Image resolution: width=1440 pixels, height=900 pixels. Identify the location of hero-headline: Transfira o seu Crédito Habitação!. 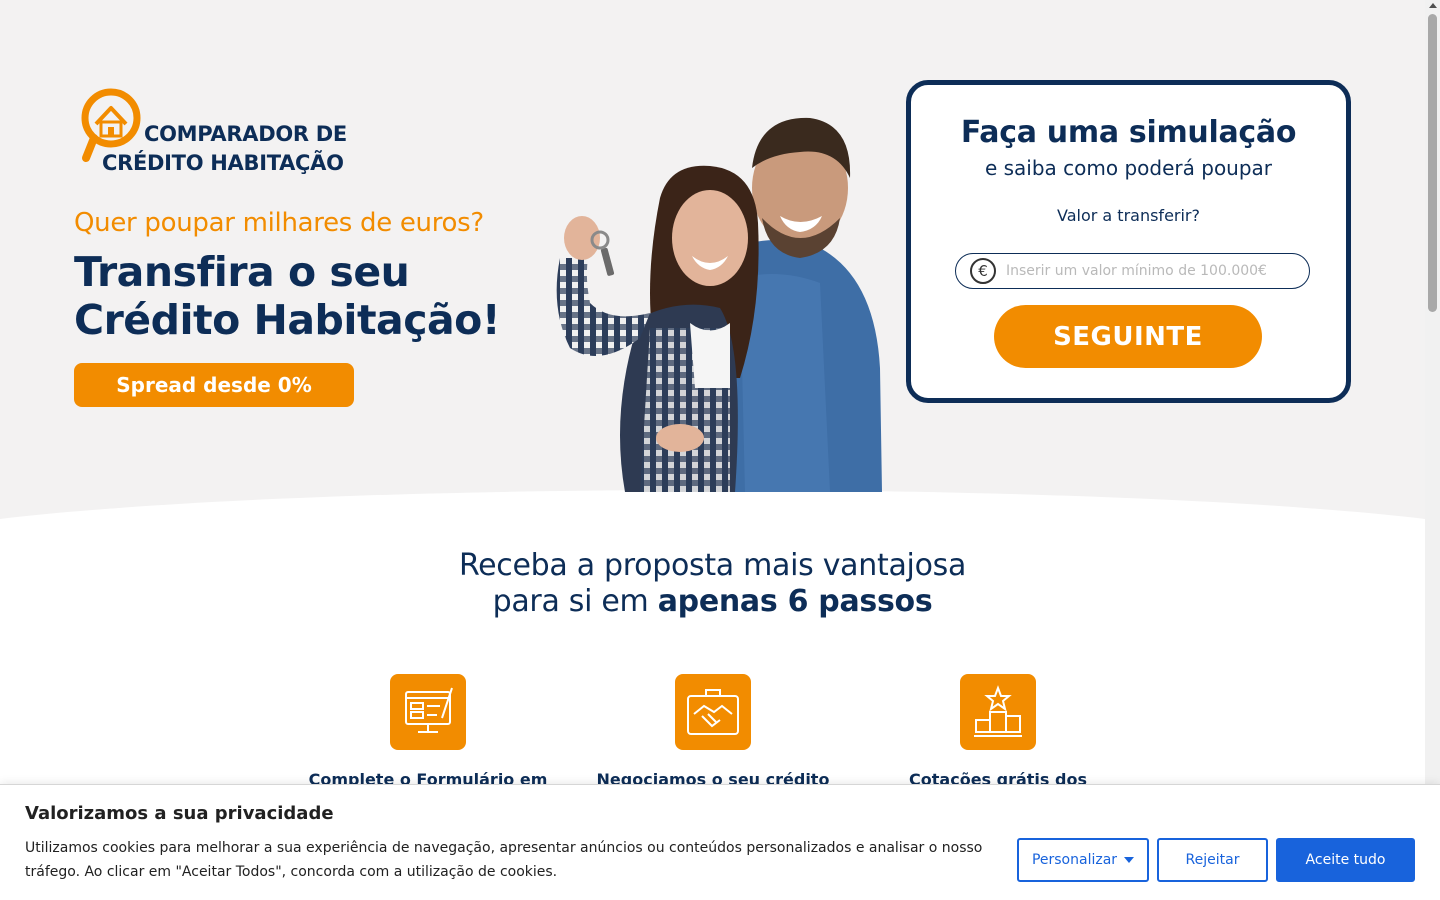
(287, 296).